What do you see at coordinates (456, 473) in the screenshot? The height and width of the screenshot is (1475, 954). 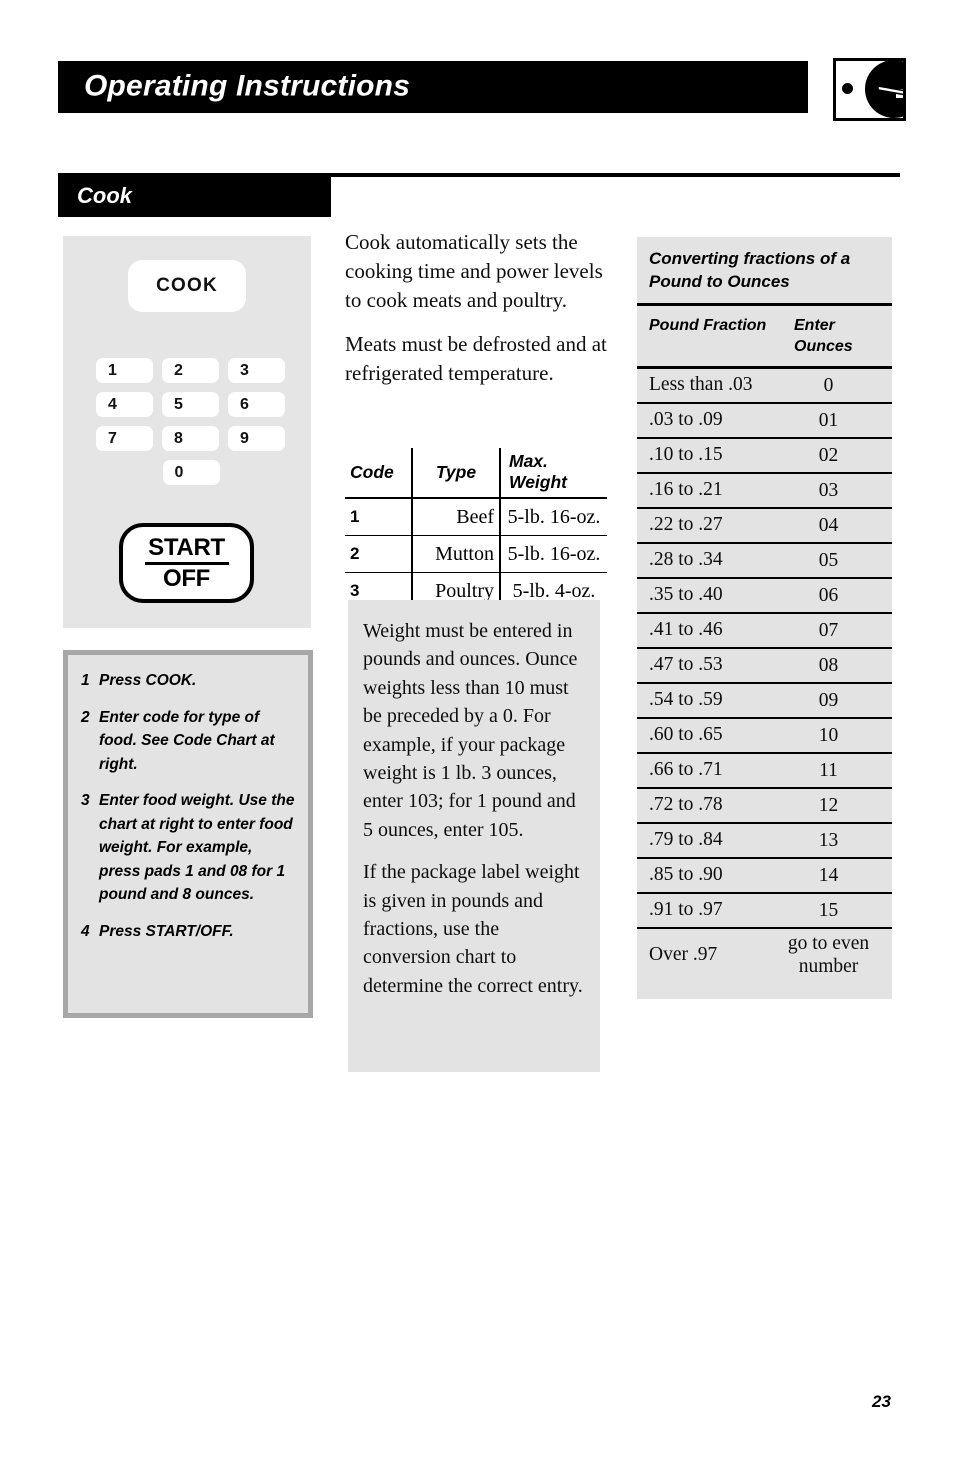 I see `col-header-type: Type` at bounding box center [456, 473].